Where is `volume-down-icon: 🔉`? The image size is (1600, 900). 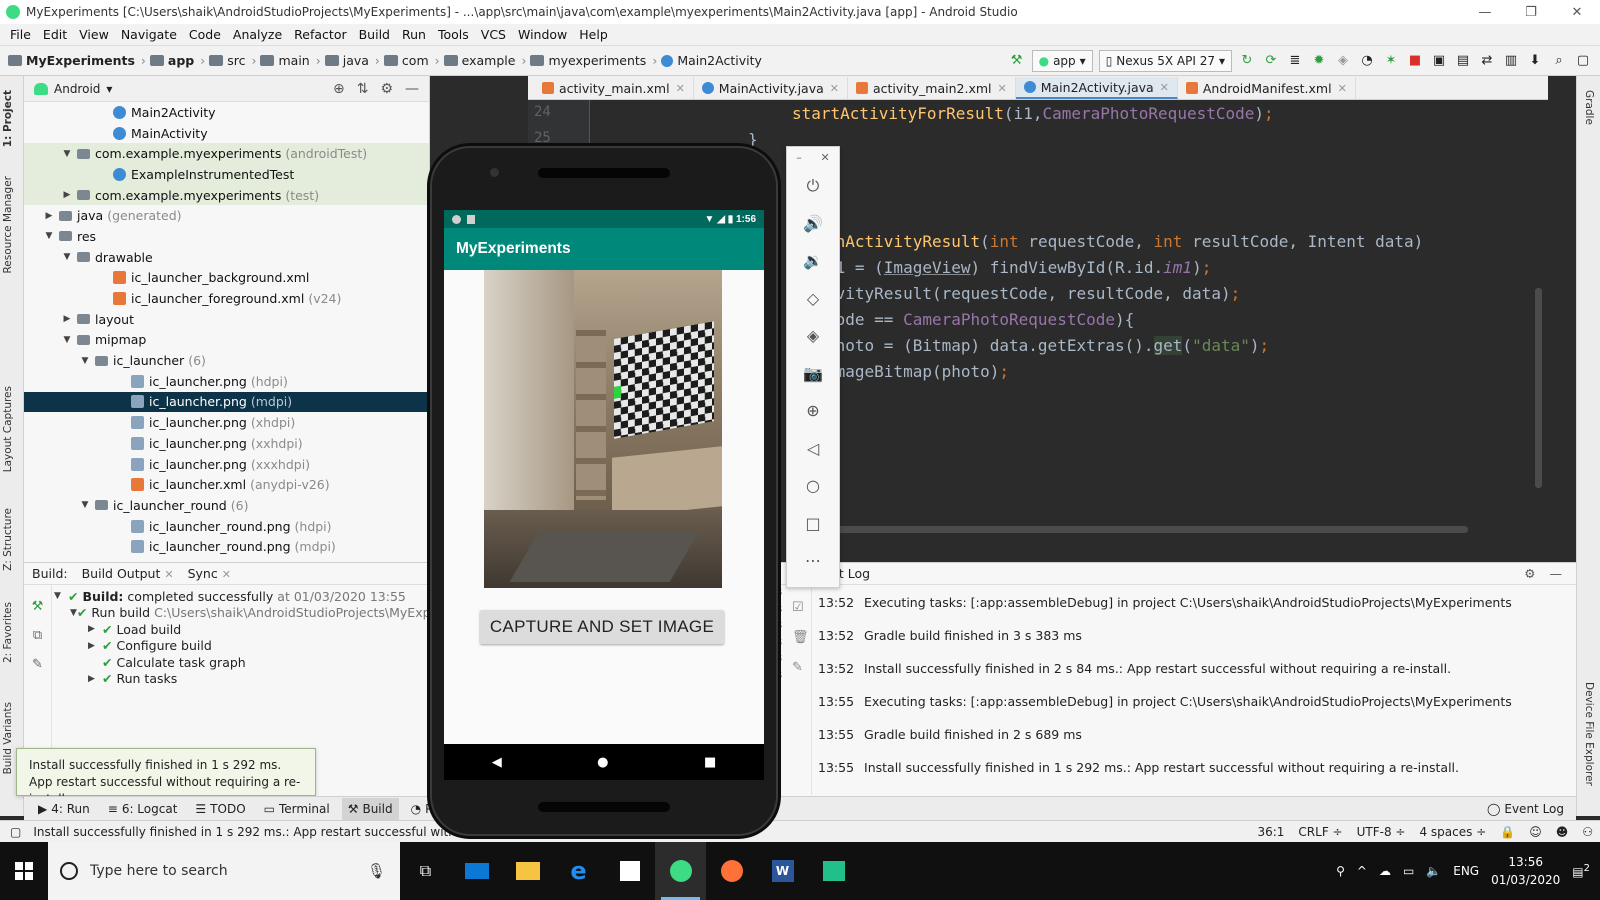
volume-down-icon: 🔉 is located at coordinates (813, 261).